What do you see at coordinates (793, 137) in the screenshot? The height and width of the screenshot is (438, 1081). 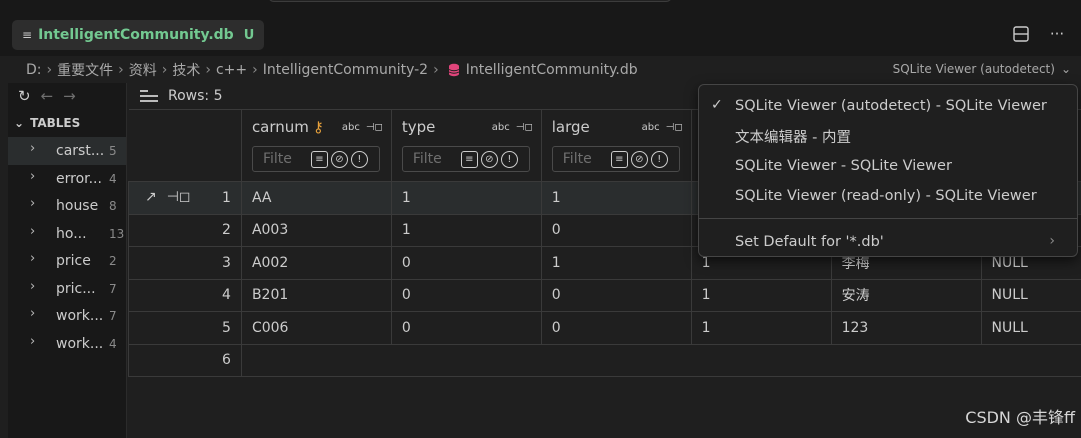 I see `menu-item-label: 文本编辑器 - 内置` at bounding box center [793, 137].